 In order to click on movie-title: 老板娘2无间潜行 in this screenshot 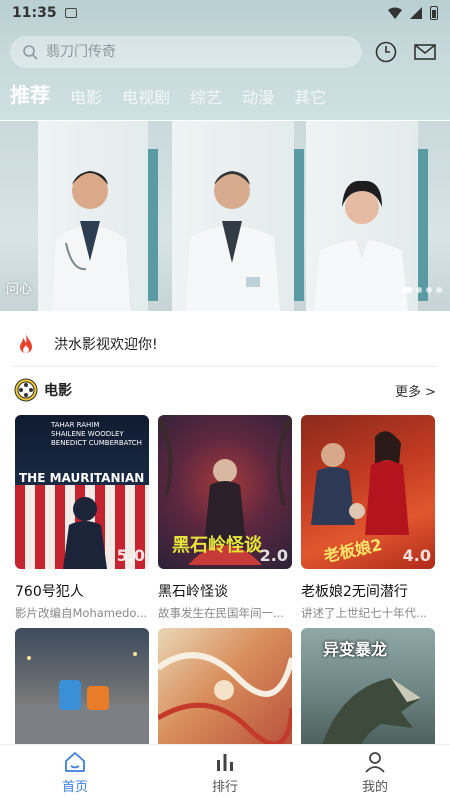, I will do `click(354, 592)`.